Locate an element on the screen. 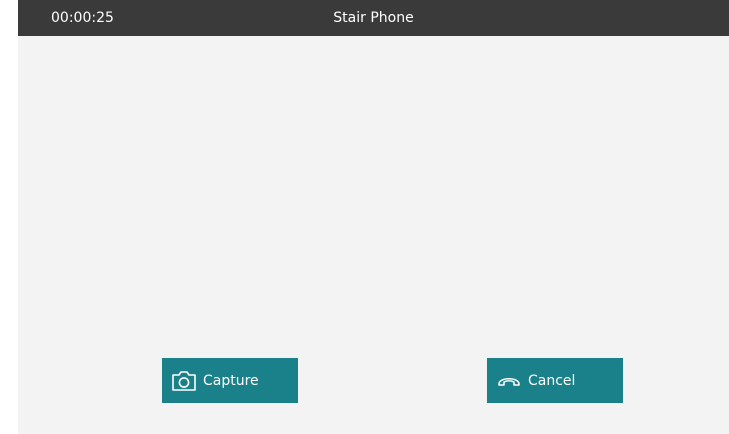 This screenshot has width=729, height=434. camera-icon is located at coordinates (184, 381).